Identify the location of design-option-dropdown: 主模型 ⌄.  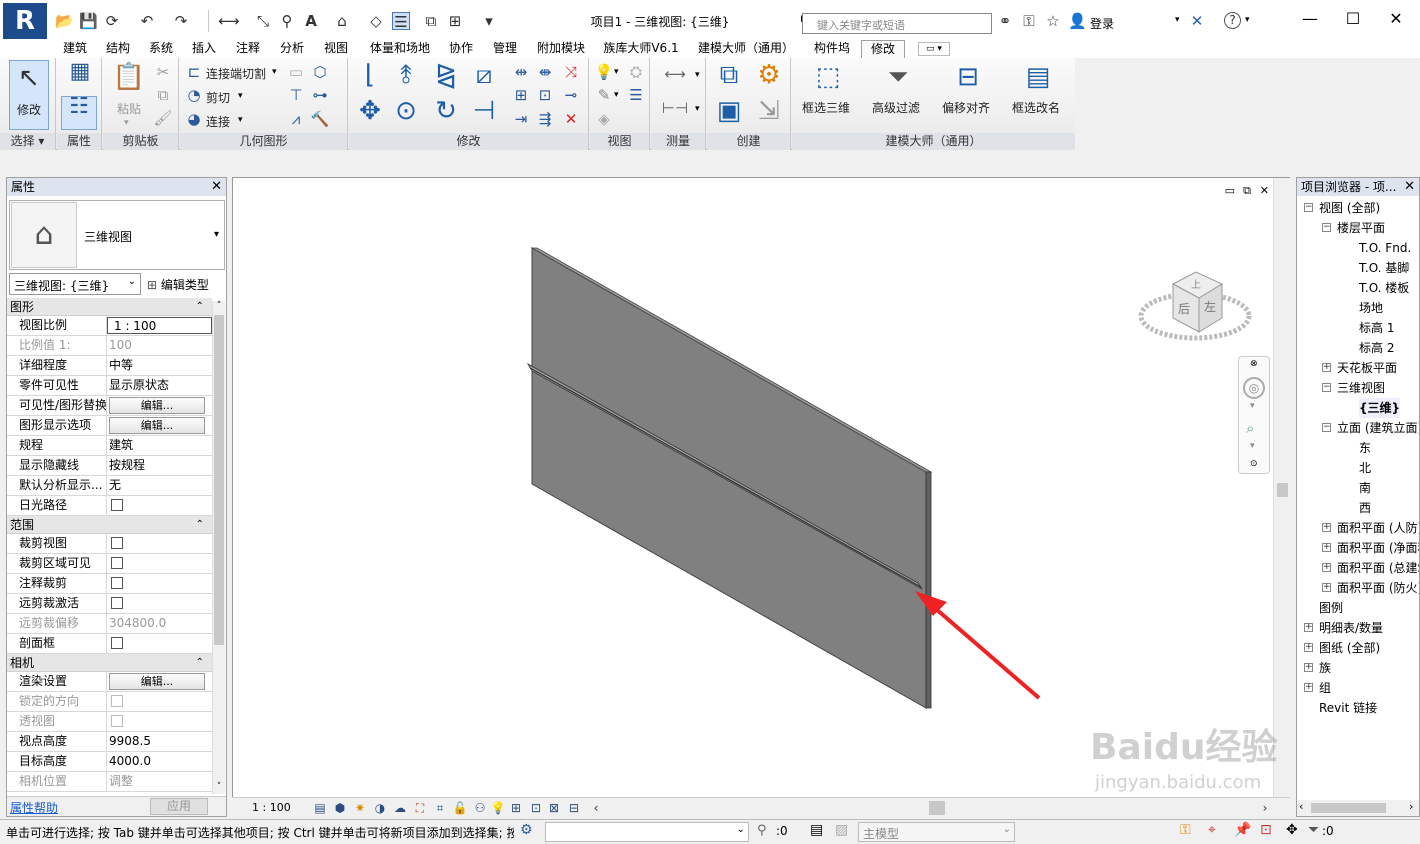
(936, 832).